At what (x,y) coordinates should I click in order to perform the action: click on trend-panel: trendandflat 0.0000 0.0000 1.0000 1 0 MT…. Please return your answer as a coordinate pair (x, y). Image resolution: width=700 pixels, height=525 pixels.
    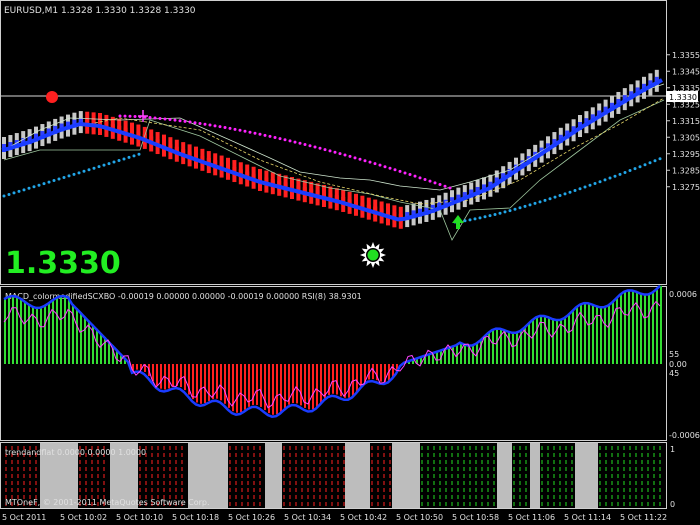
    Looking at the image, I should click on (338, 476).